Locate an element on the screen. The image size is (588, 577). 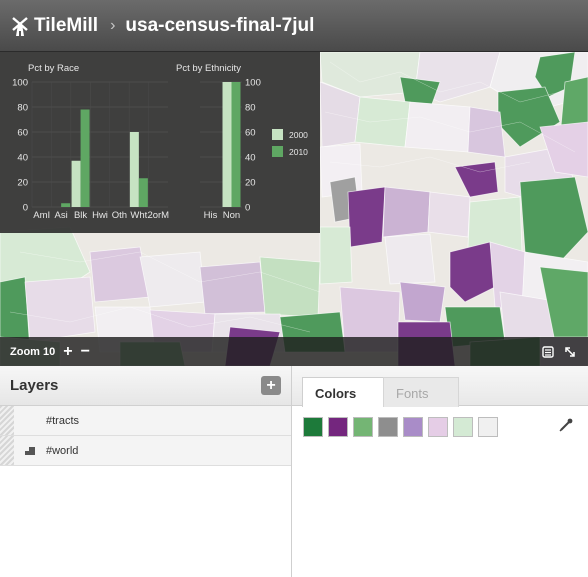
fullscreen-icon is located at coordinates (570, 352).